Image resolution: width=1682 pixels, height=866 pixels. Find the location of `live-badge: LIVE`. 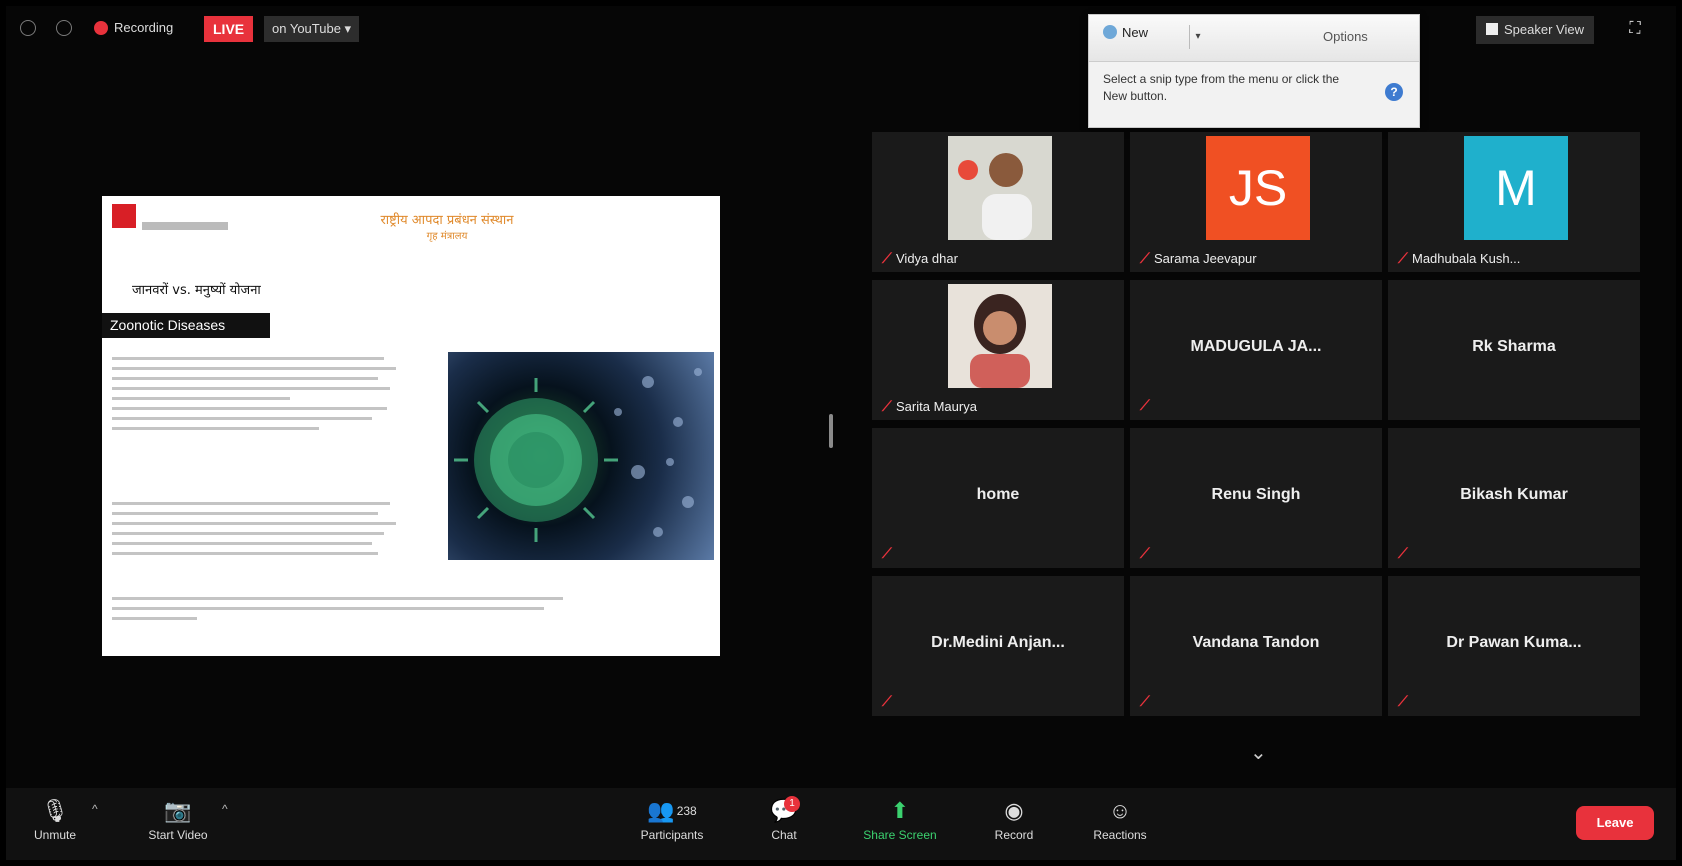

live-badge: LIVE is located at coordinates (229, 29).